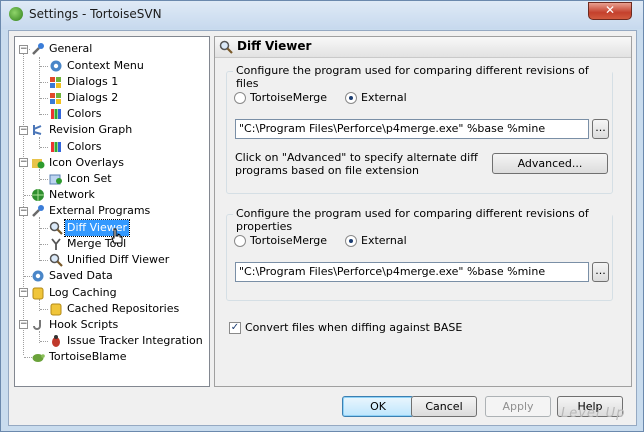  Describe the element at coordinates (86, 162) in the screenshot. I see `tree-item-label: Icon Overlays` at that location.